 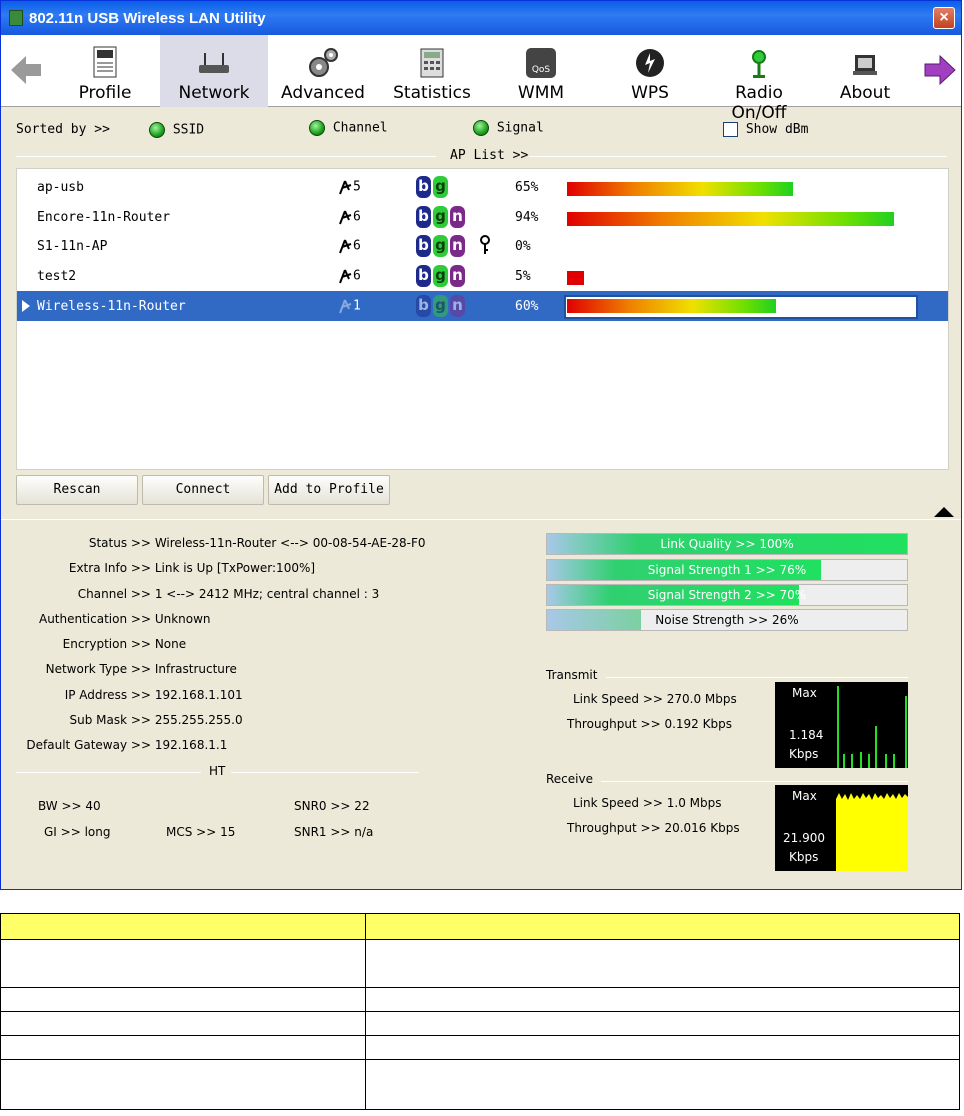 What do you see at coordinates (57, 276) in the screenshot?
I see `ap-ssid: test2` at bounding box center [57, 276].